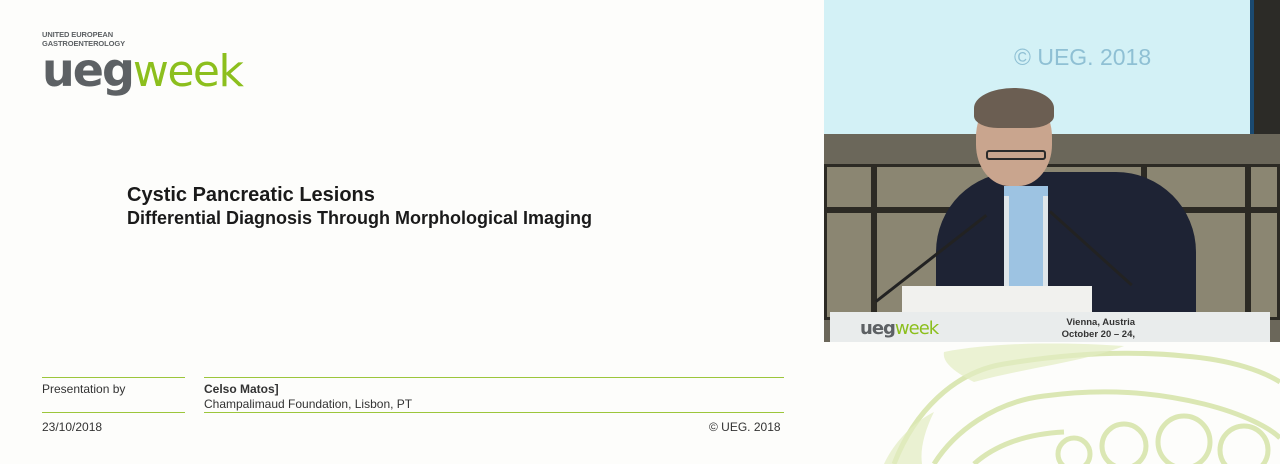 The width and height of the screenshot is (1280, 464). I want to click on screen-copyright: © UEG. 2018, so click(1083, 57).